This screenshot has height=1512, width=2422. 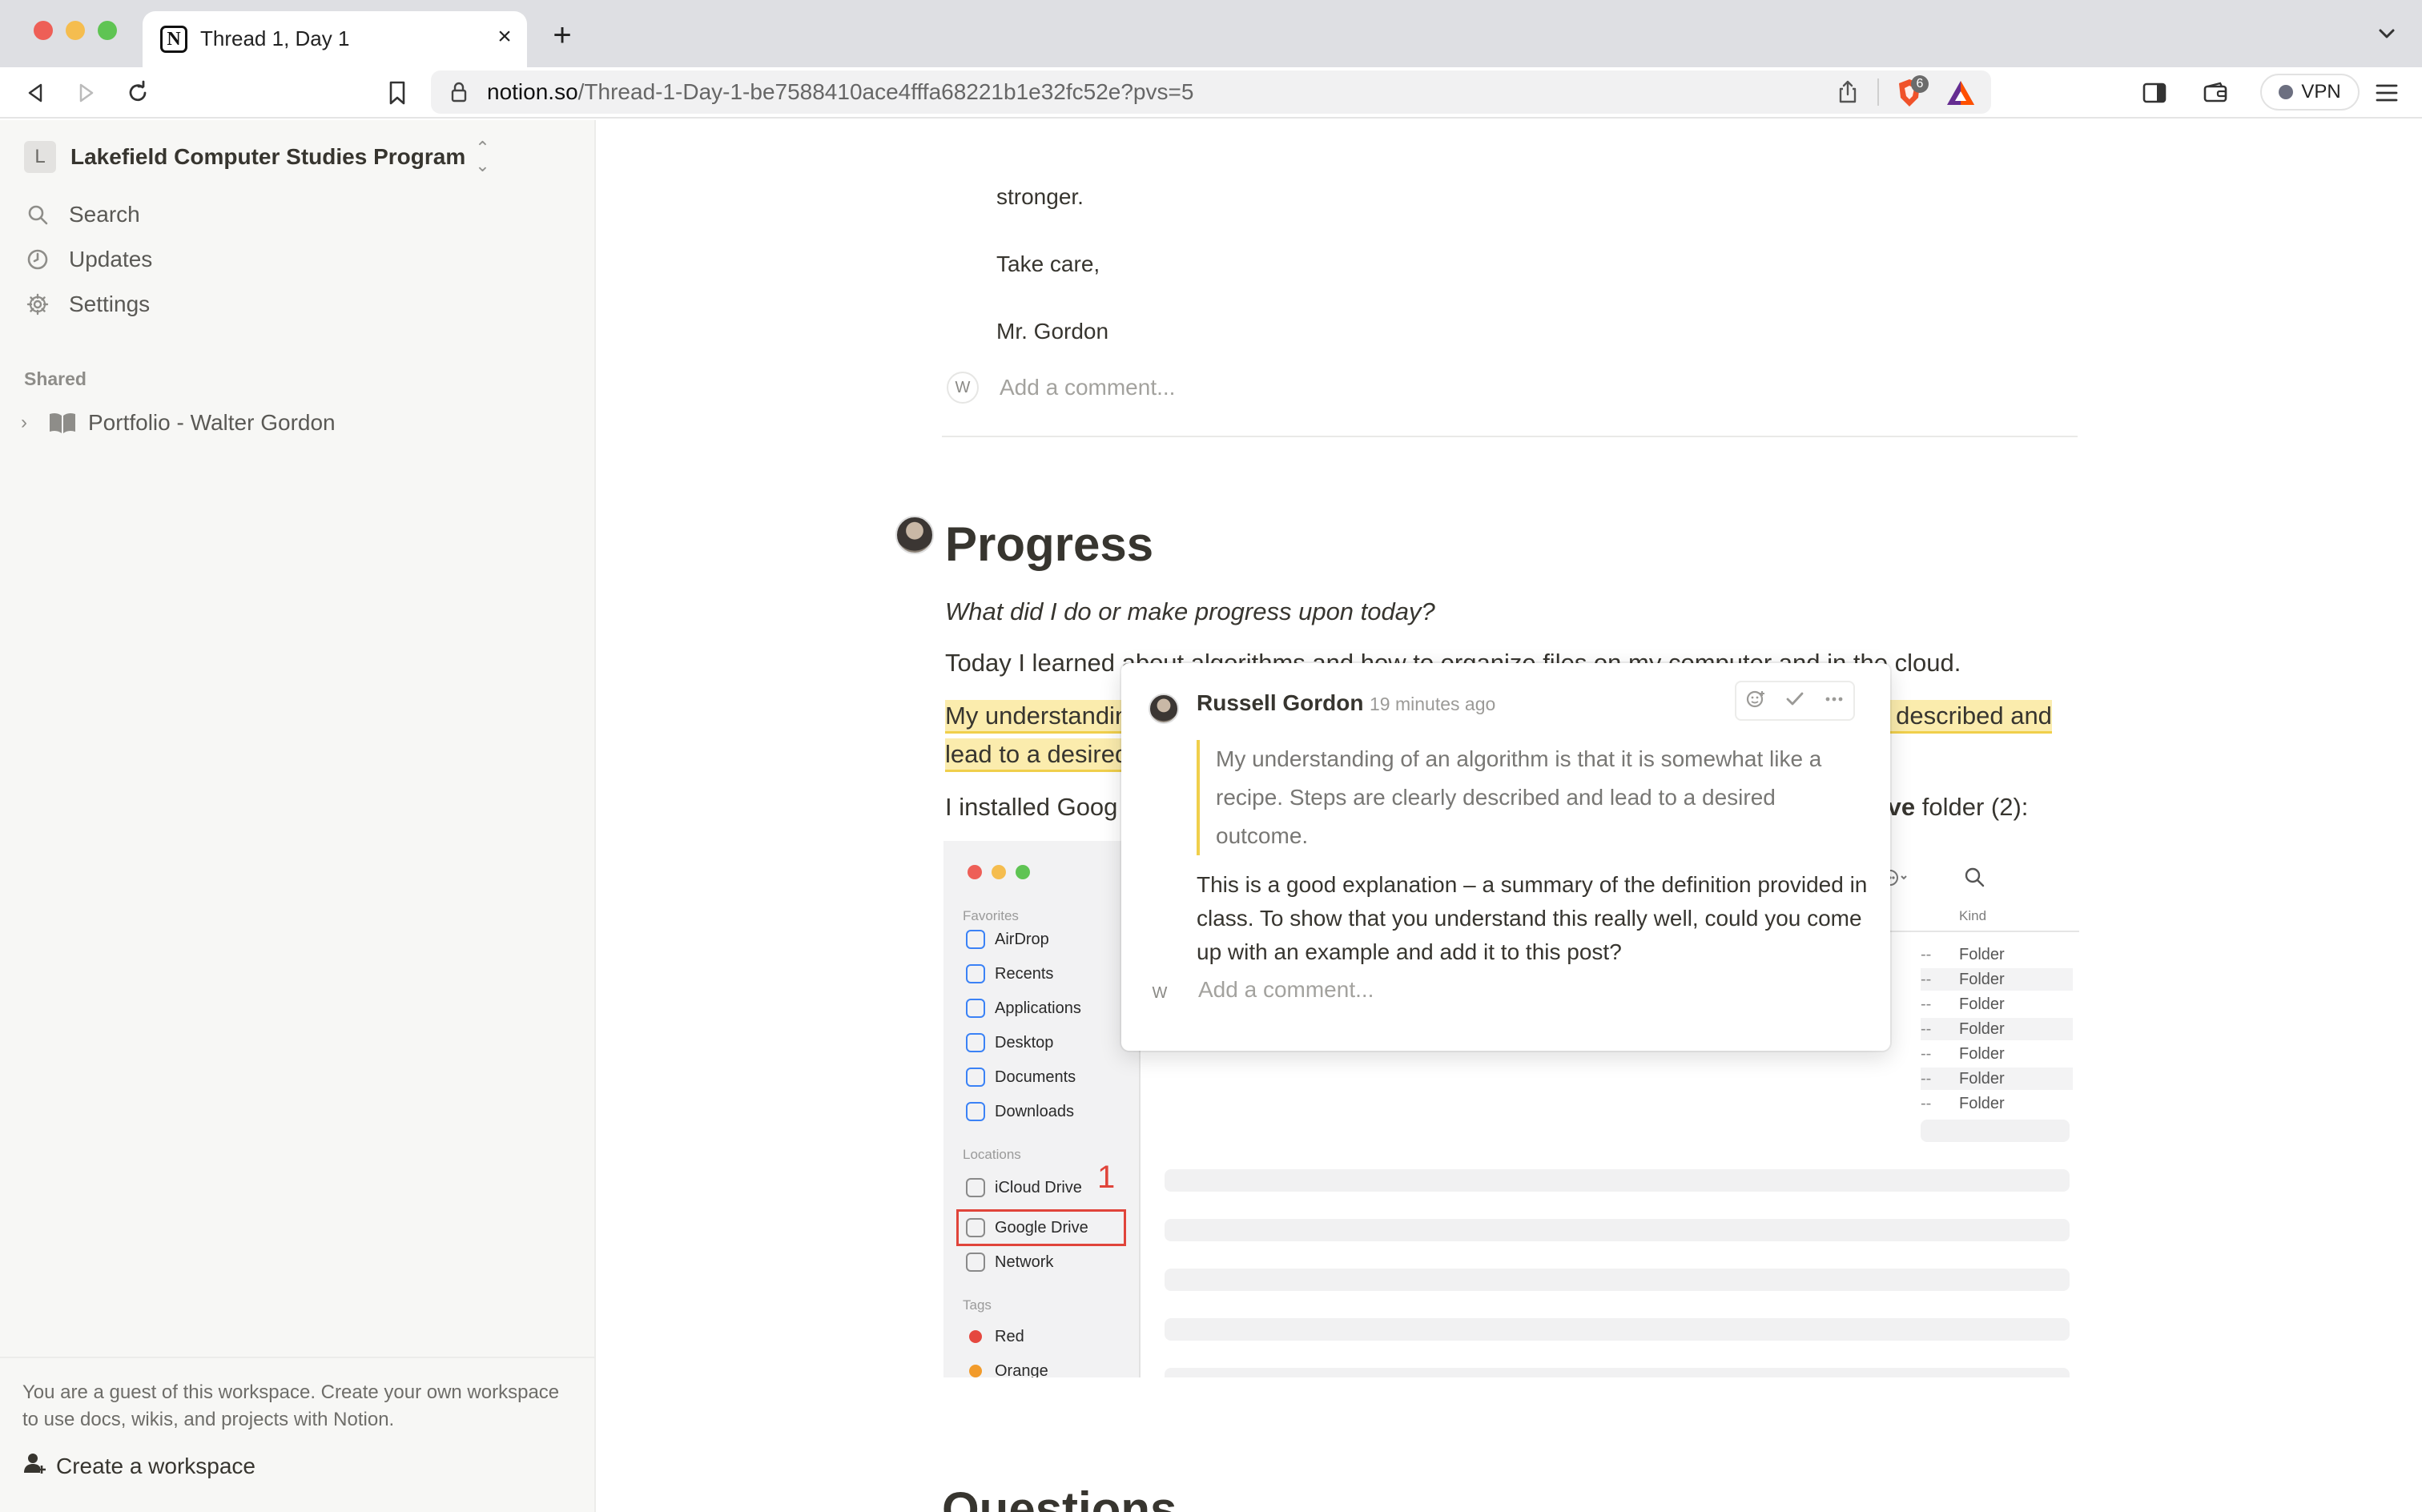 What do you see at coordinates (1847, 92) in the screenshot?
I see `share-icon` at bounding box center [1847, 92].